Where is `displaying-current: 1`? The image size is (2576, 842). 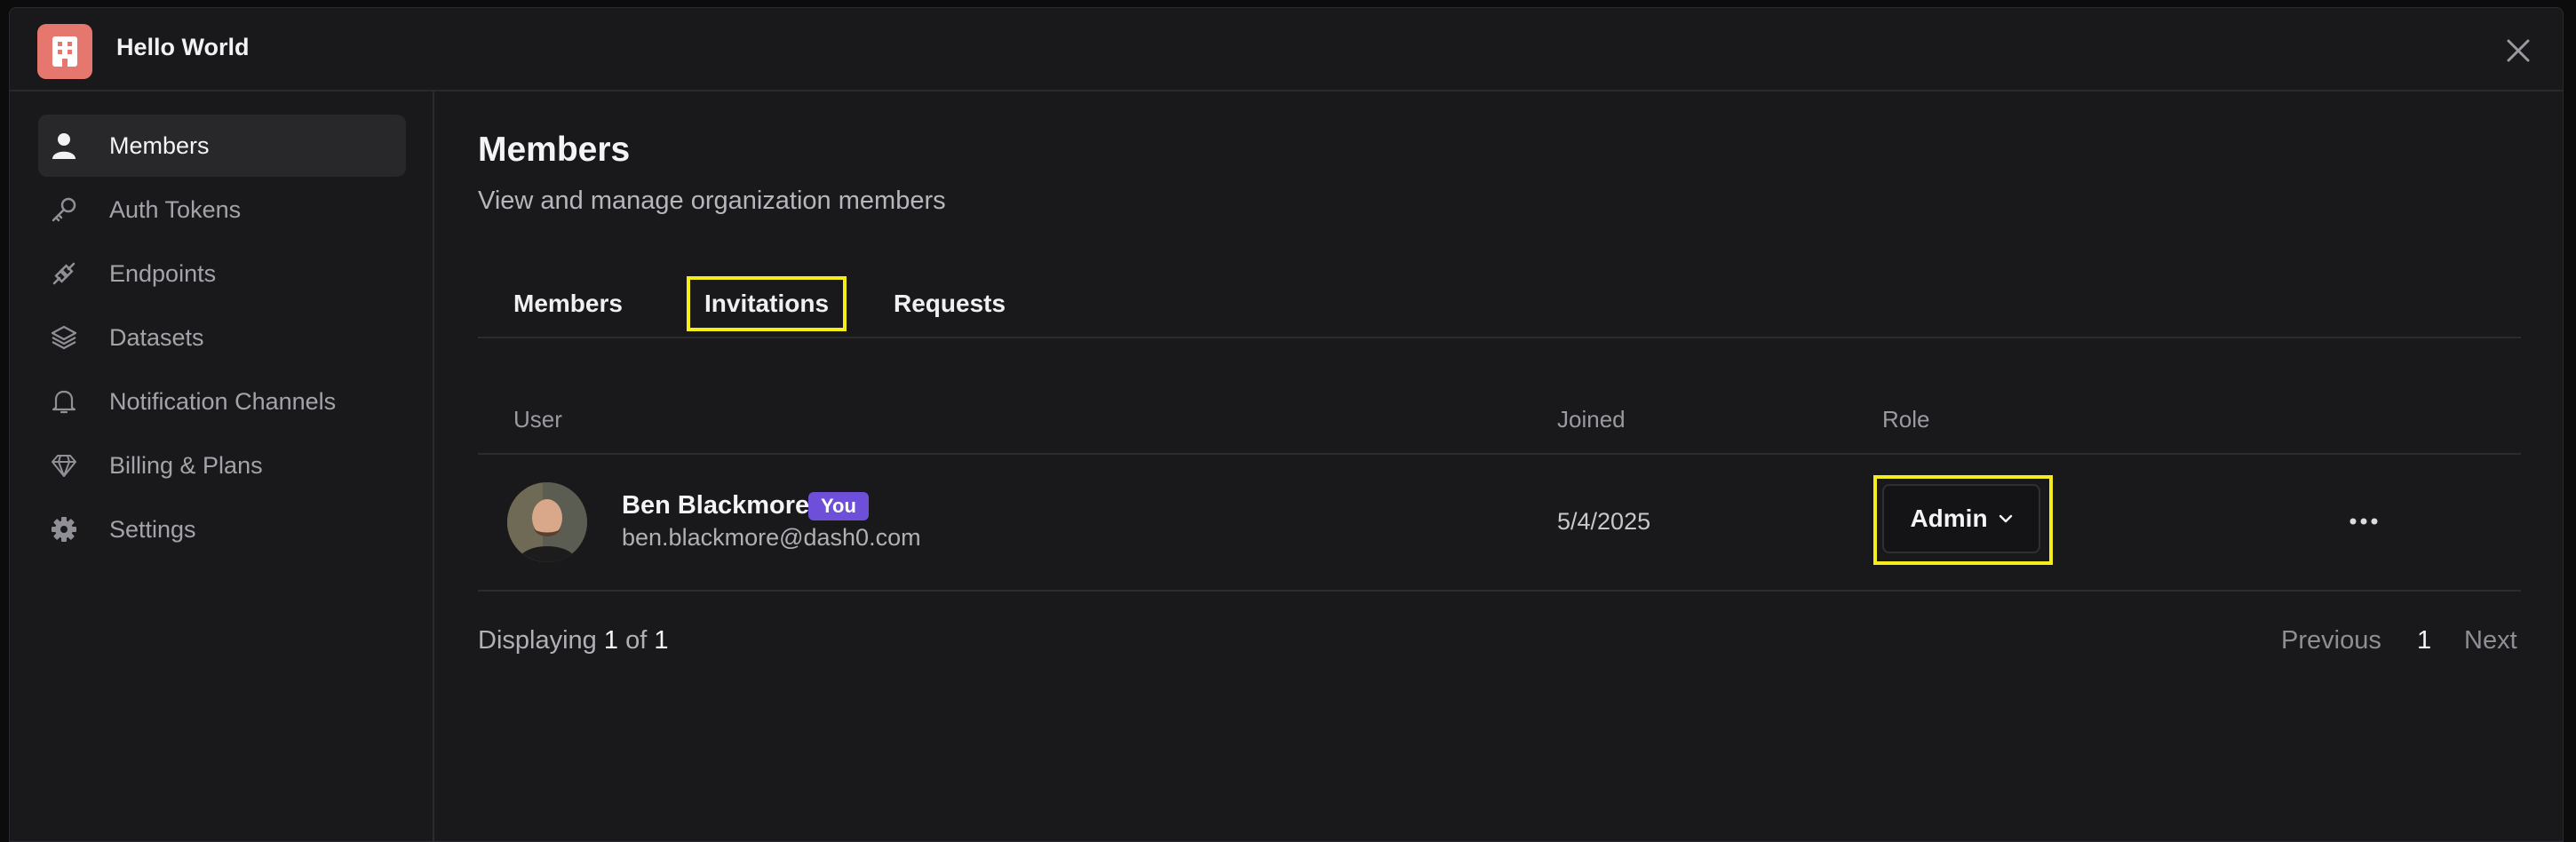 displaying-current: 1 is located at coordinates (610, 640).